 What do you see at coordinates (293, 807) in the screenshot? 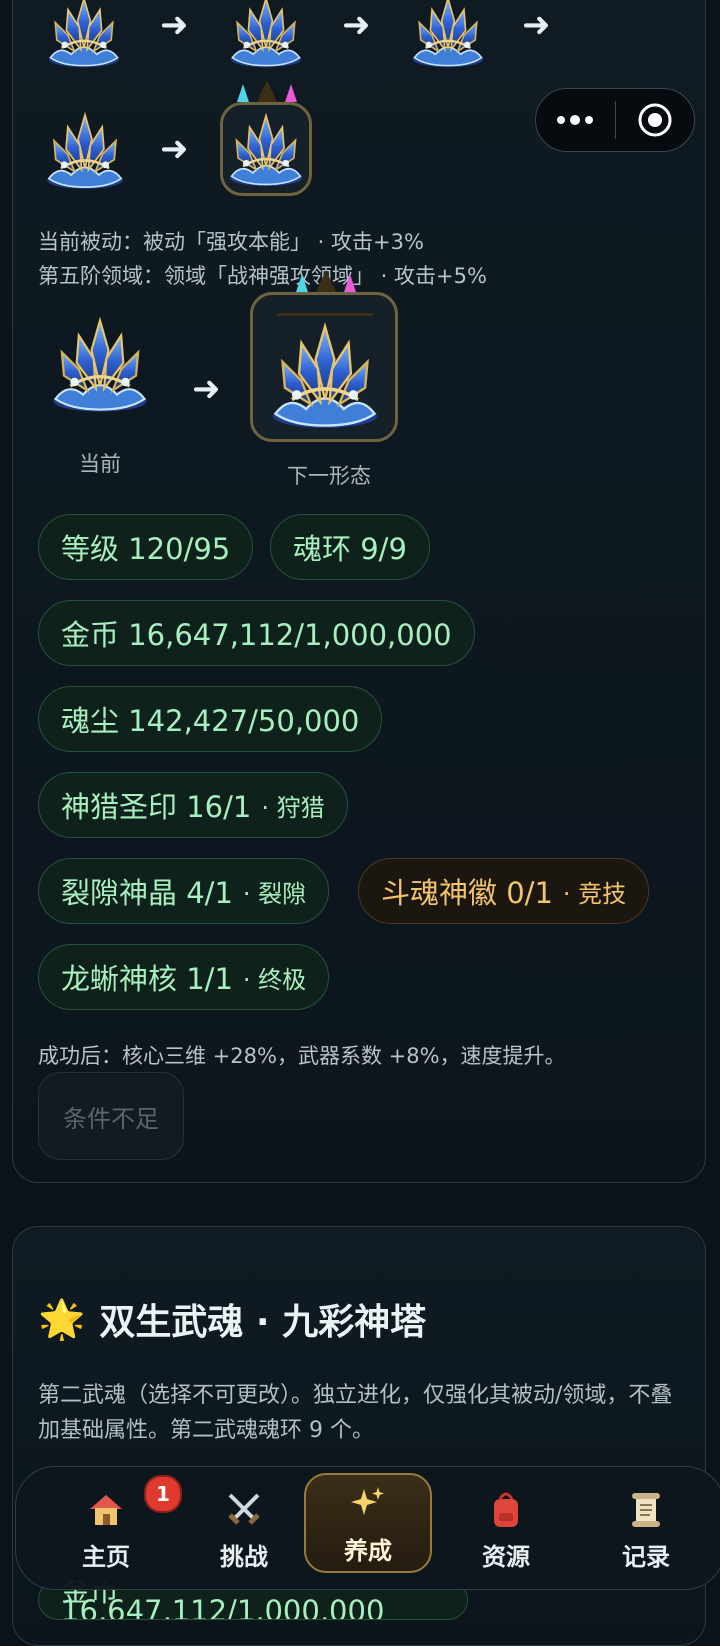
I see `chip-source: · 狩猎` at bounding box center [293, 807].